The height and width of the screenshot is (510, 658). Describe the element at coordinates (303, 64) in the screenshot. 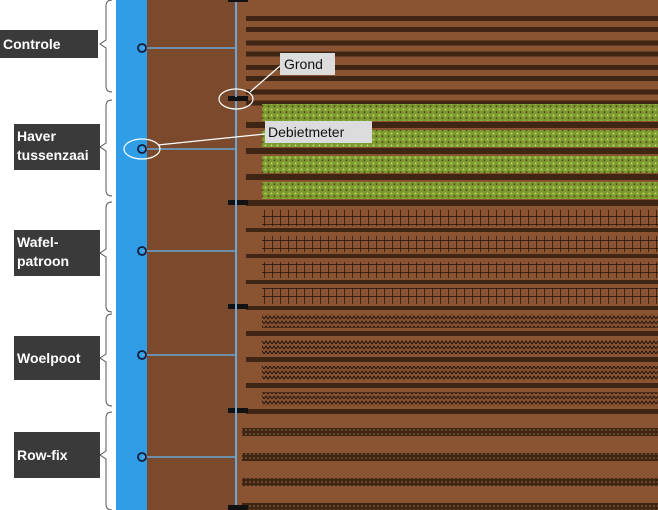

I see `soil-callout-label: Grond` at that location.